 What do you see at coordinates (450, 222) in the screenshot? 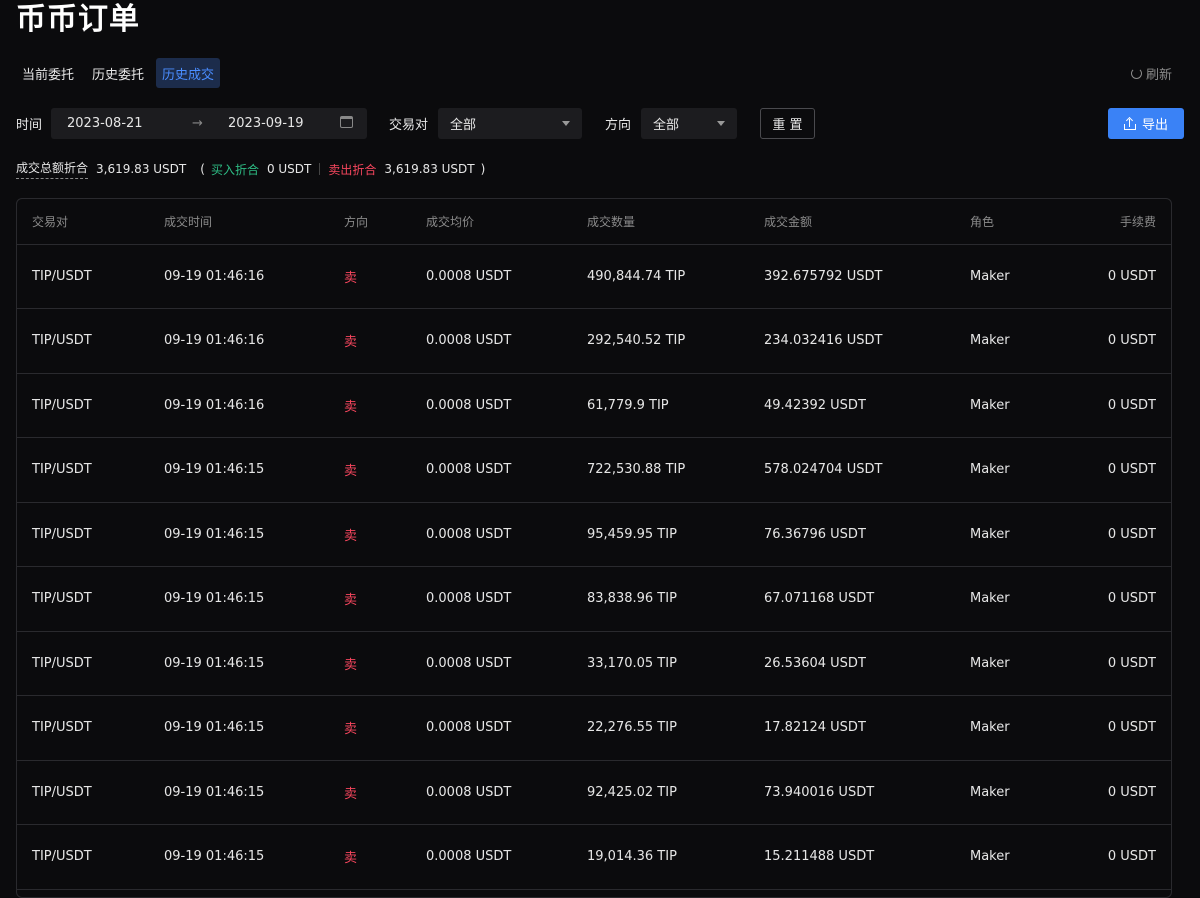
I see `col-avg-price: 成交均价` at bounding box center [450, 222].